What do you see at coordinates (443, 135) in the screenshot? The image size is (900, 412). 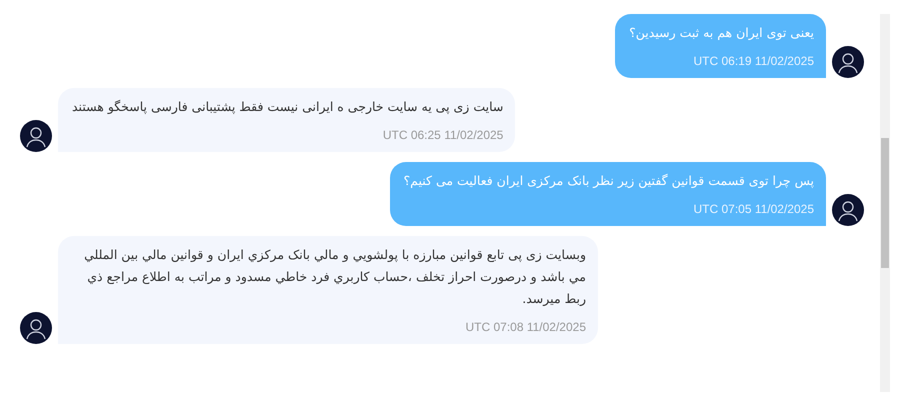 I see `message-time: UTC 06:25 11/02/2025` at bounding box center [443, 135].